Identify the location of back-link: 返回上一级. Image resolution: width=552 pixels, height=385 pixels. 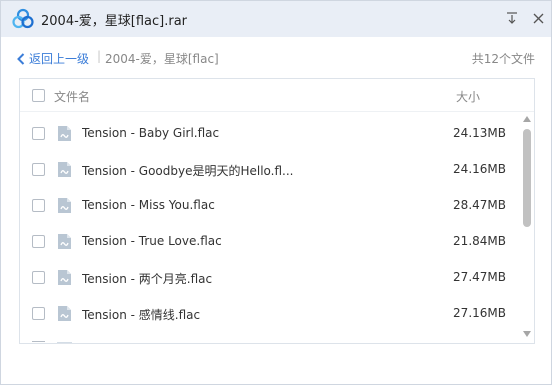
(53, 58).